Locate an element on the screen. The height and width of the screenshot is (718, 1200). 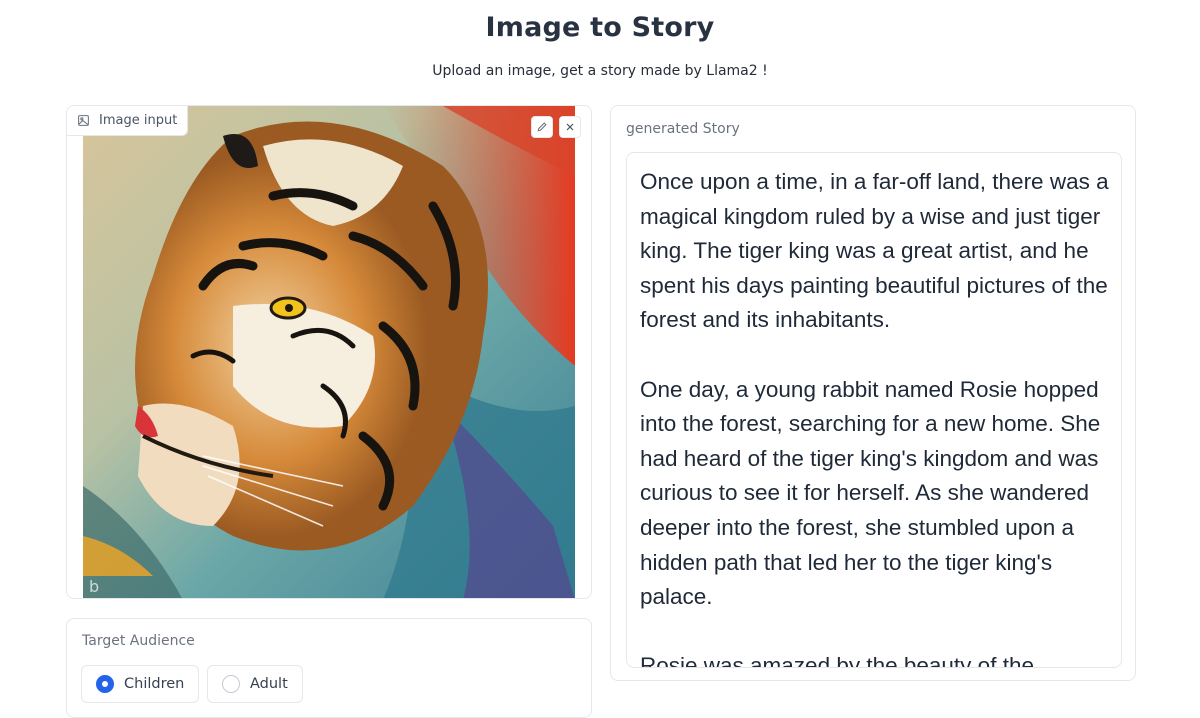
radio-adult-unchecked-icon is located at coordinates (231, 684).